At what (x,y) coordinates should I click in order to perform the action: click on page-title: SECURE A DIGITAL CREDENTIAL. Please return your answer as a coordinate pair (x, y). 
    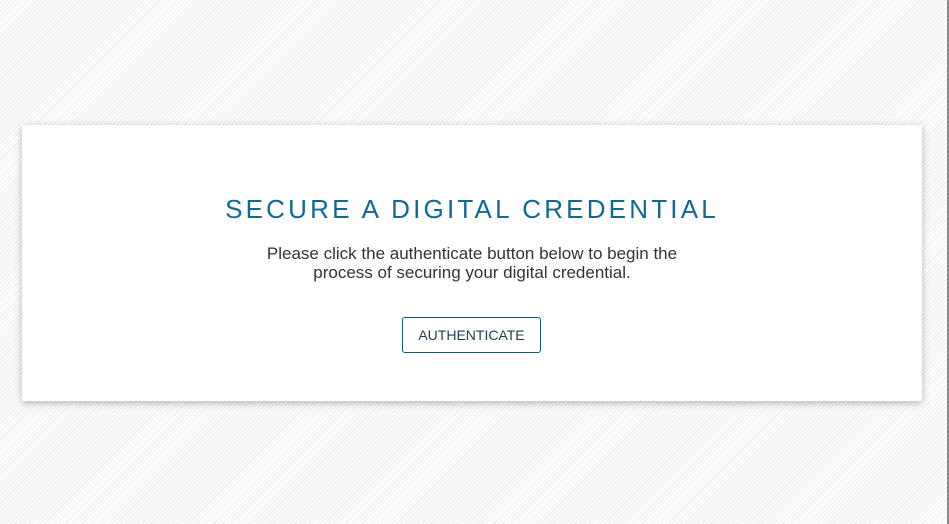
    Looking at the image, I should click on (472, 209).